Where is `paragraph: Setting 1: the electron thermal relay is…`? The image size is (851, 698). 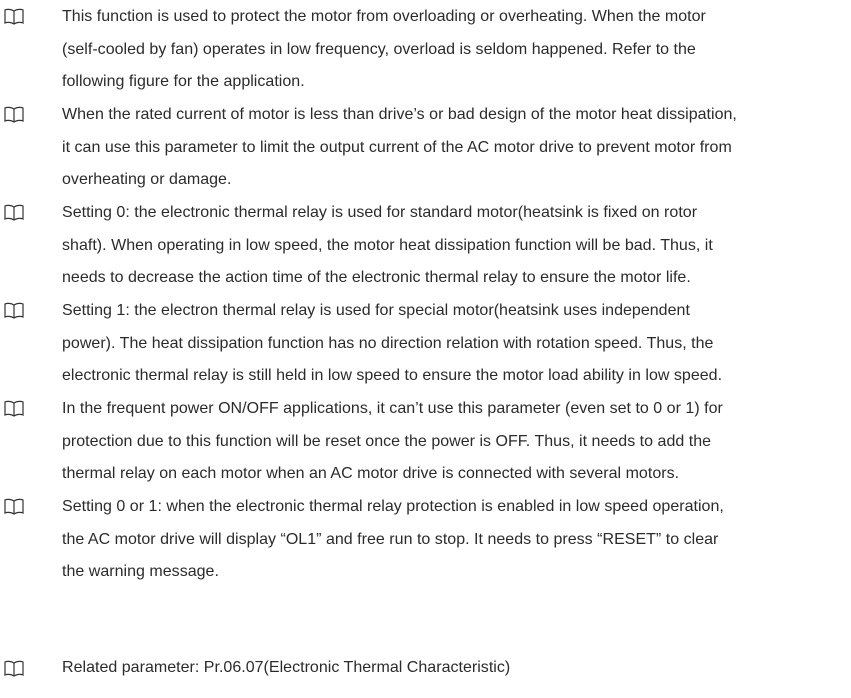 paragraph: Setting 1: the electron thermal relay is… is located at coordinates (453, 344).